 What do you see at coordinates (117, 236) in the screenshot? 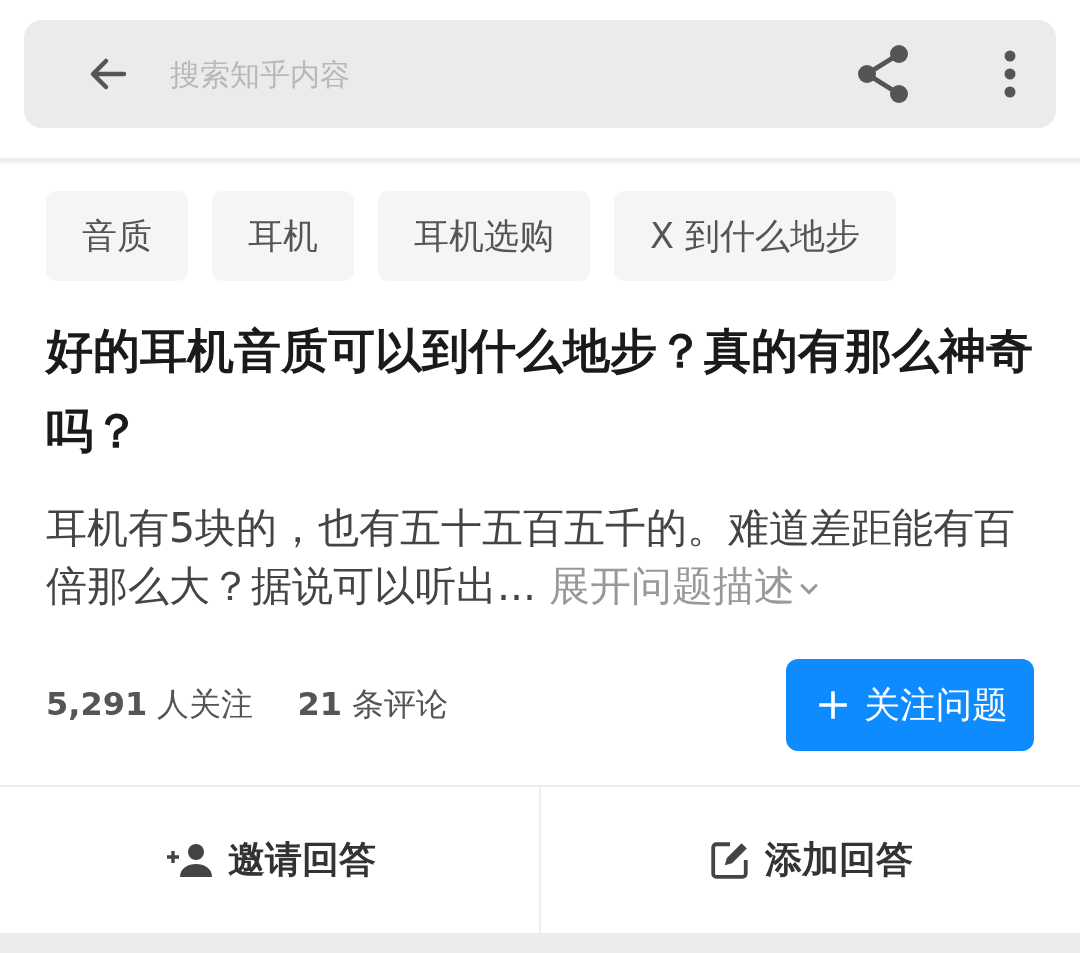
I see `topic-tag: 音质` at bounding box center [117, 236].